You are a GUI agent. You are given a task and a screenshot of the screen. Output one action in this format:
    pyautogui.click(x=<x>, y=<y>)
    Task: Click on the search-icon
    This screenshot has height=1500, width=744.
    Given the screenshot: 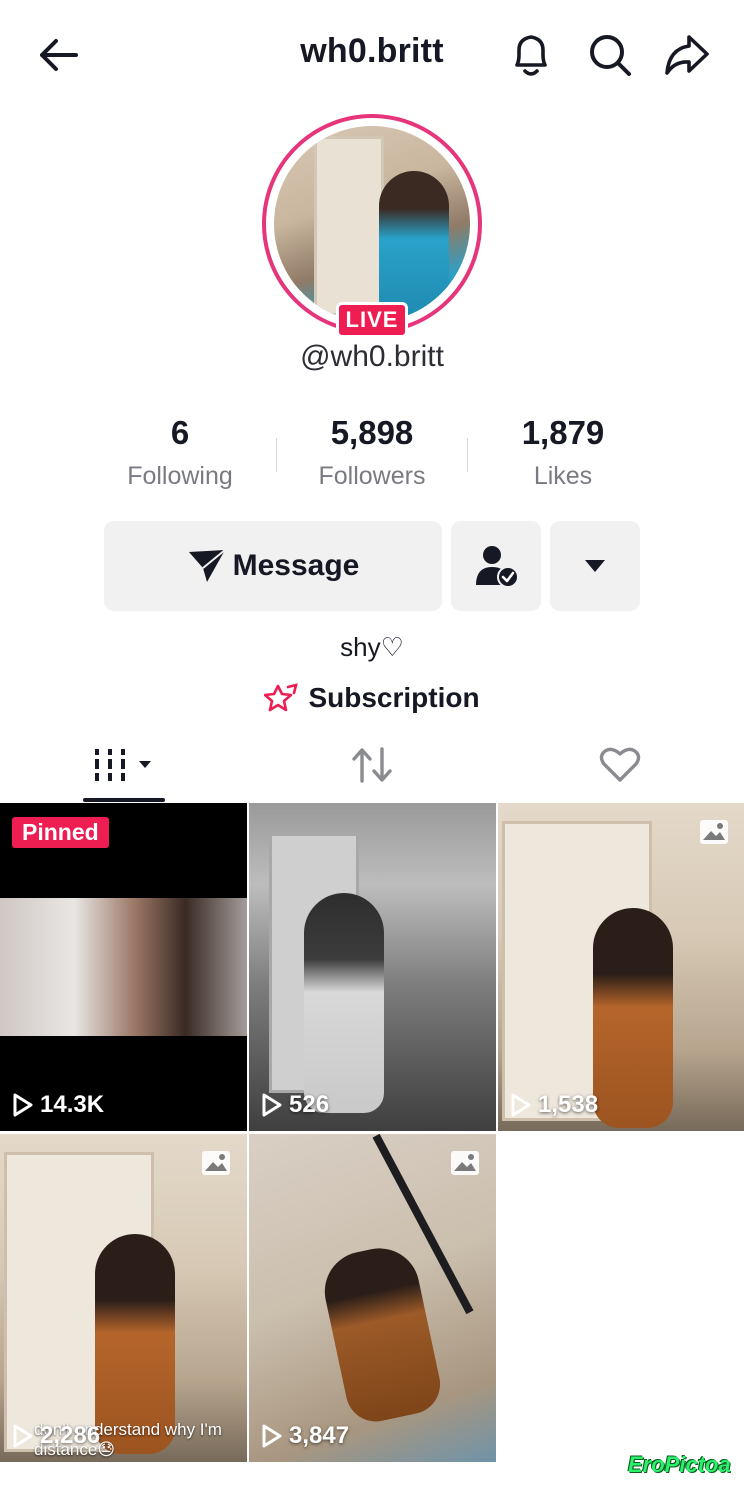 What is the action you would take?
    pyautogui.click(x=610, y=55)
    